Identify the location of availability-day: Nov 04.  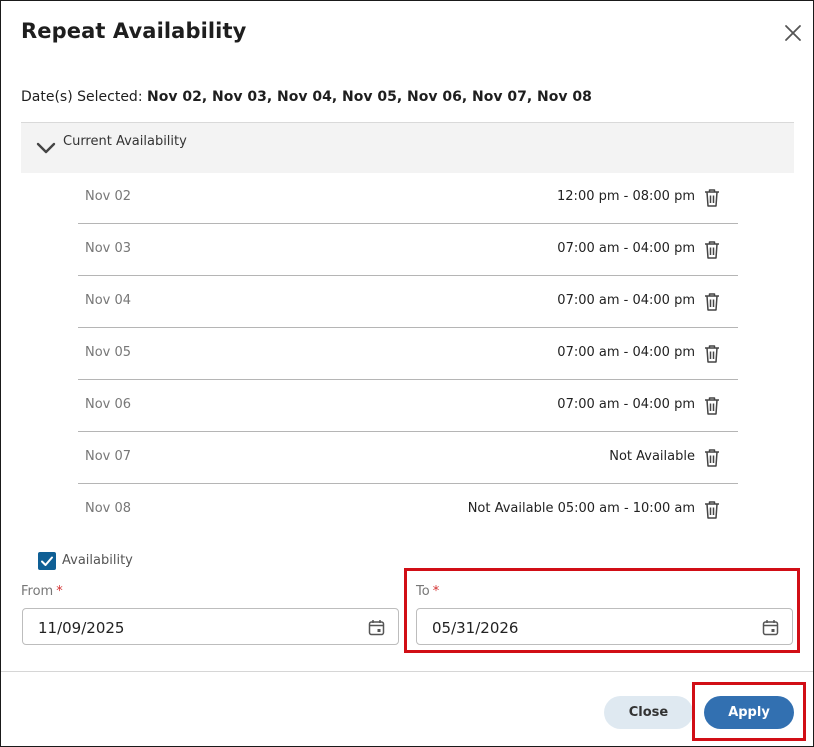
(108, 300).